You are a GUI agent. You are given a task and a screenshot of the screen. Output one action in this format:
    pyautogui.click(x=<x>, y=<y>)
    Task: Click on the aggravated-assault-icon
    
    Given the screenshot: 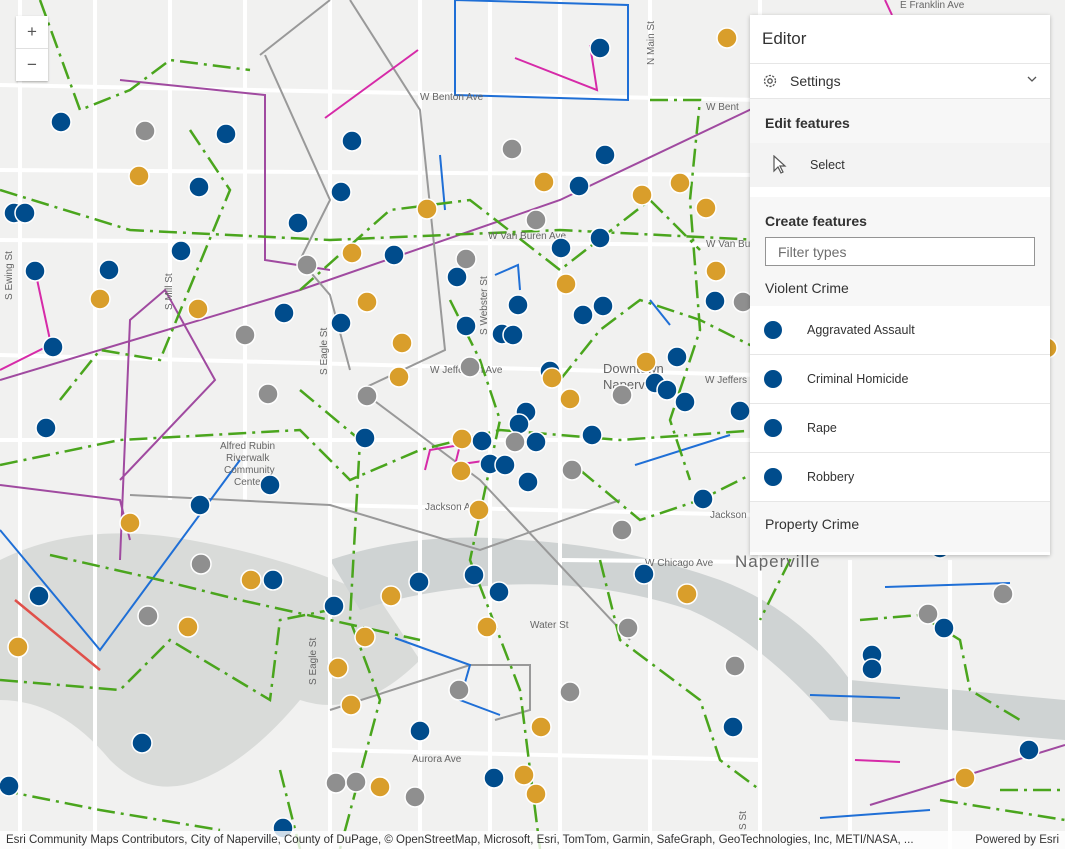 What is the action you would take?
    pyautogui.click(x=773, y=330)
    